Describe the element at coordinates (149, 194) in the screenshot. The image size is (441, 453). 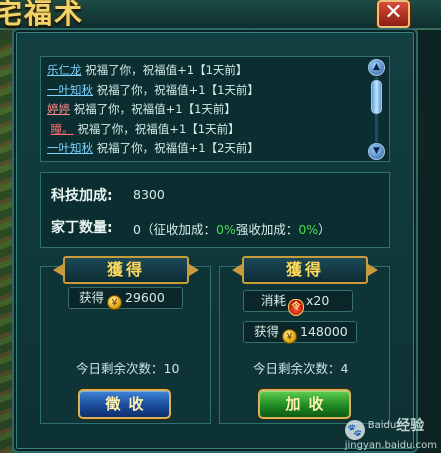
I see `tech-bonus-value: 8300` at that location.